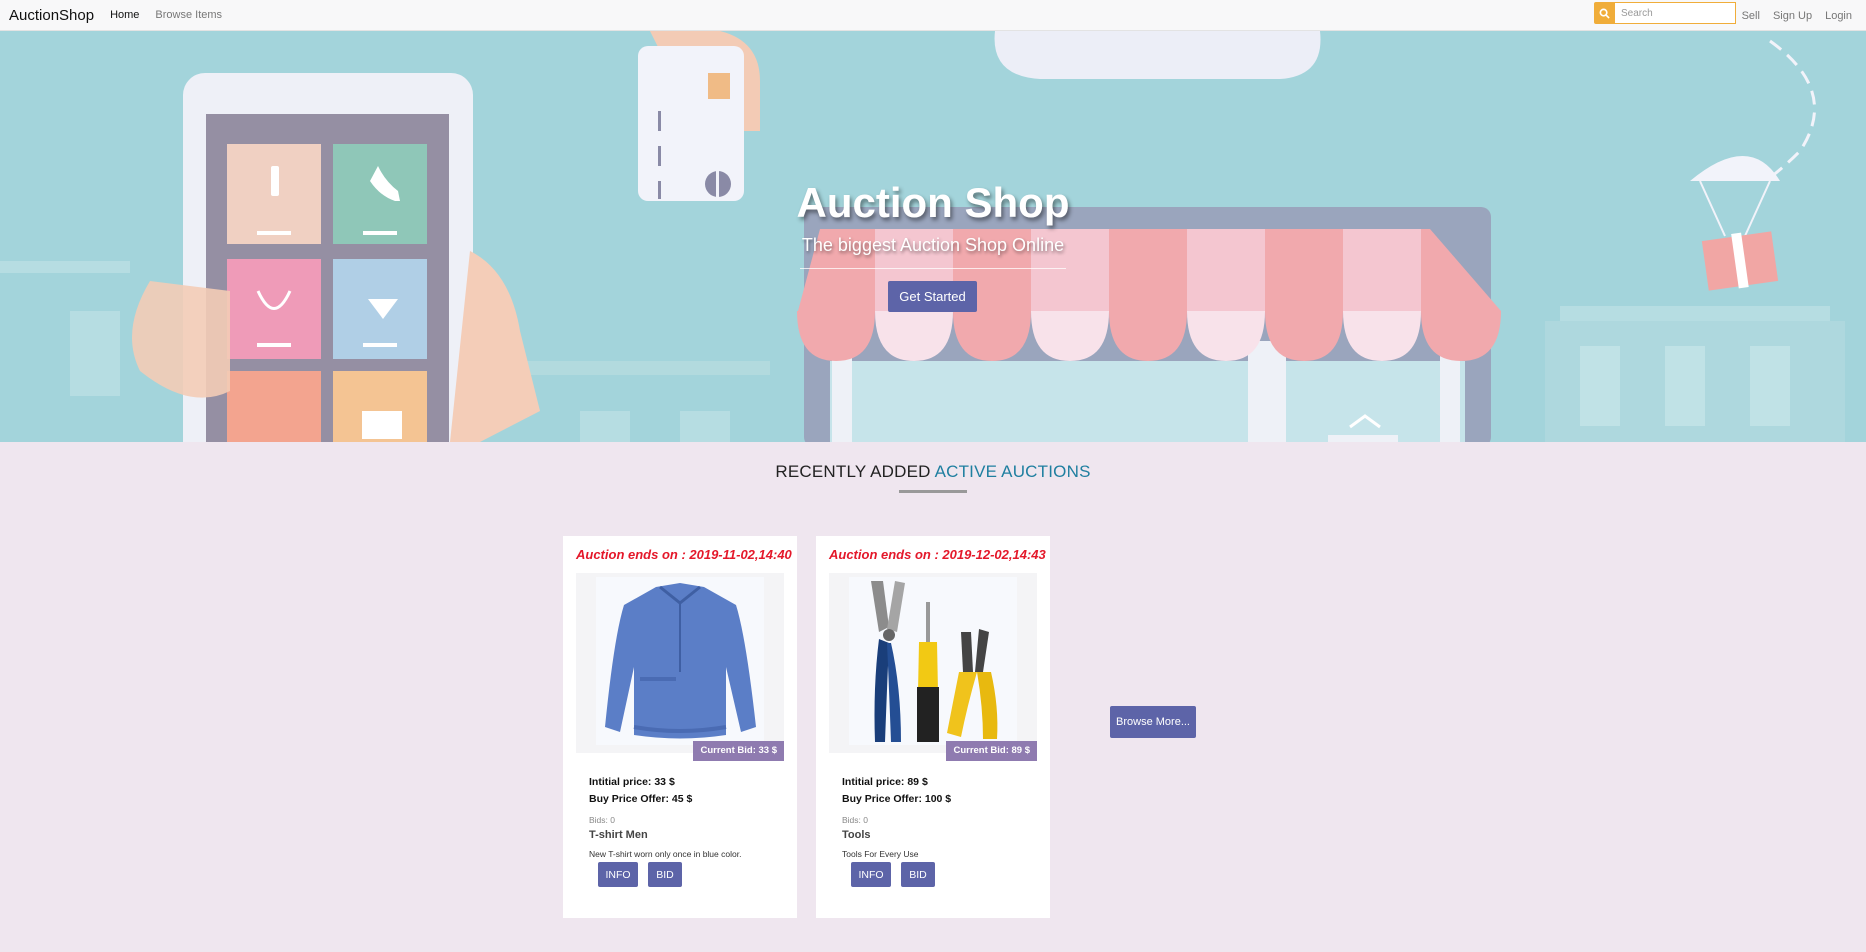 This screenshot has height=952, width=1866. I want to click on search-input, so click(1675, 13).